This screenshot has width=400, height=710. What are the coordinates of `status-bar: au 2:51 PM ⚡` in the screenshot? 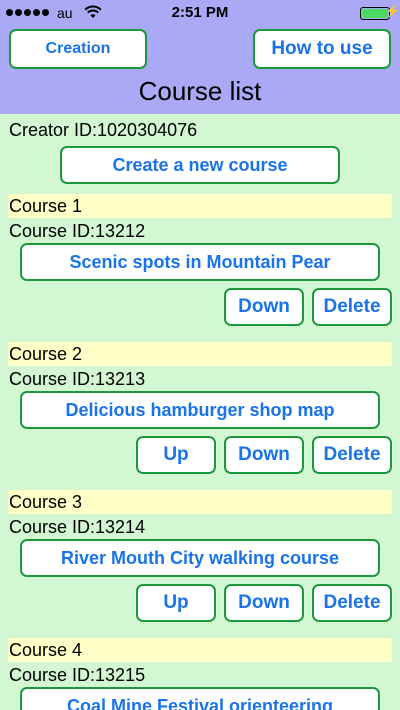 It's located at (200, 13).